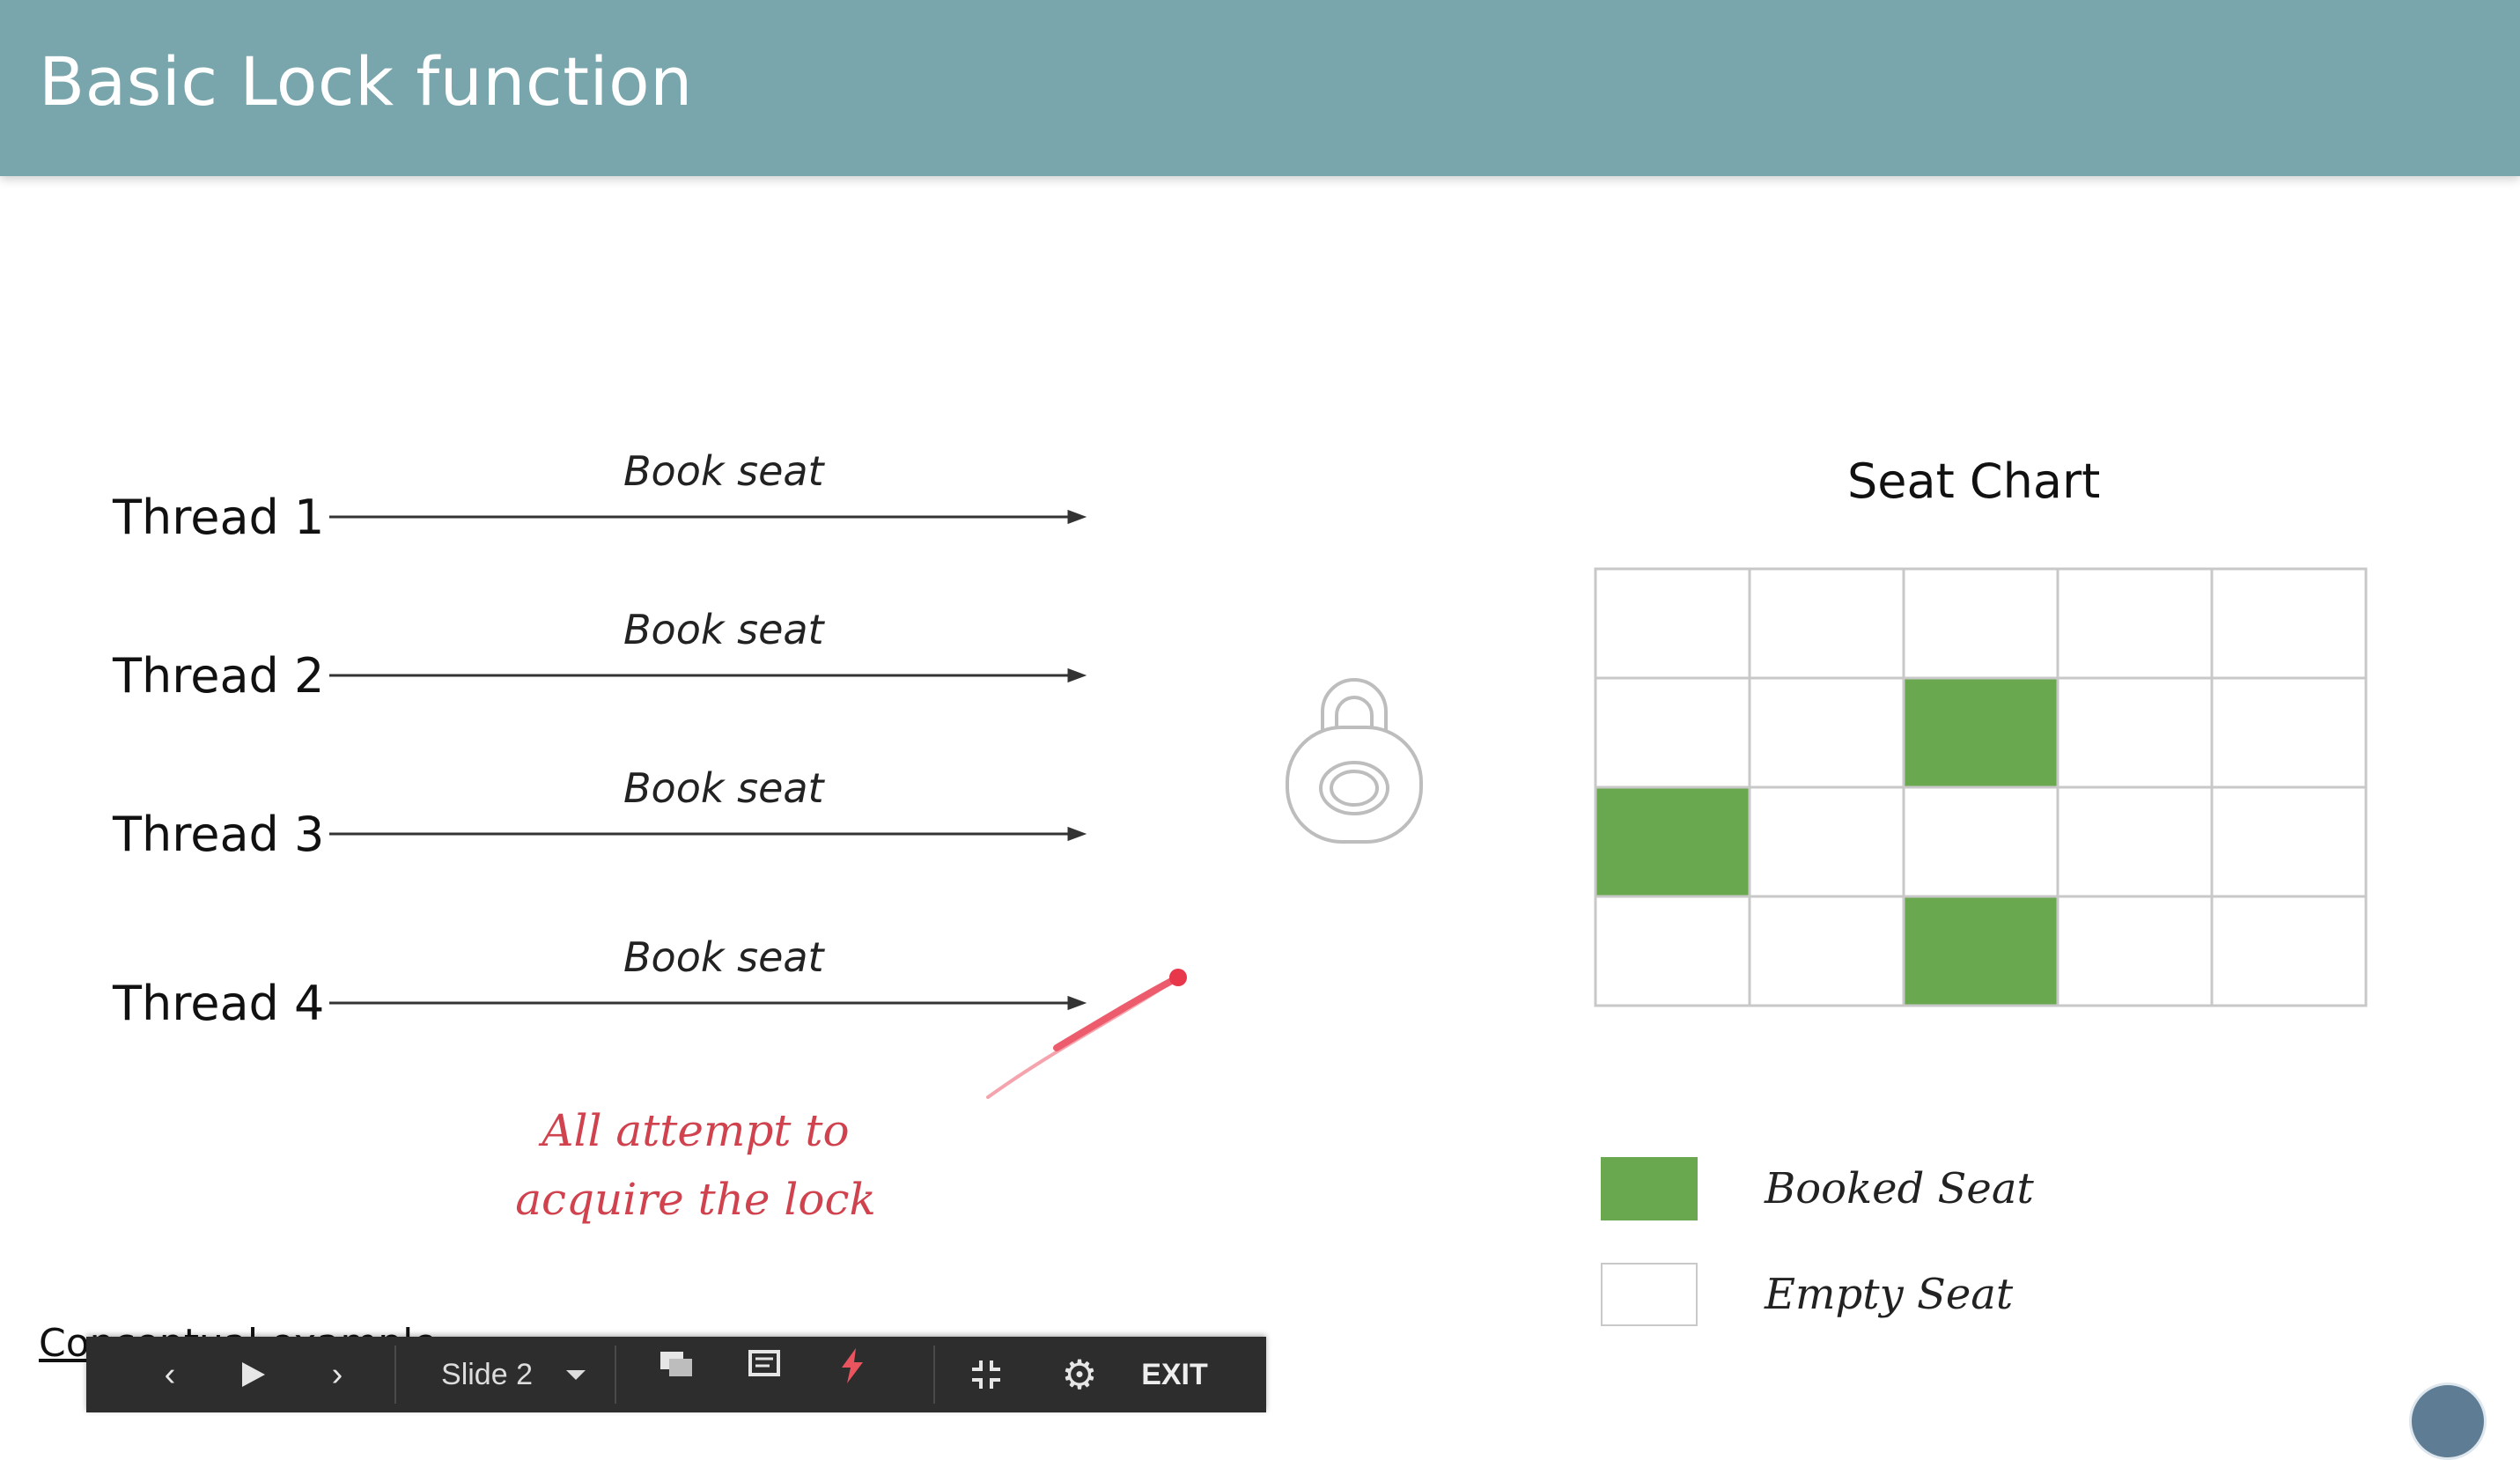  What do you see at coordinates (695, 1199) in the screenshot?
I see `annotation-line-2: acquire the lock` at bounding box center [695, 1199].